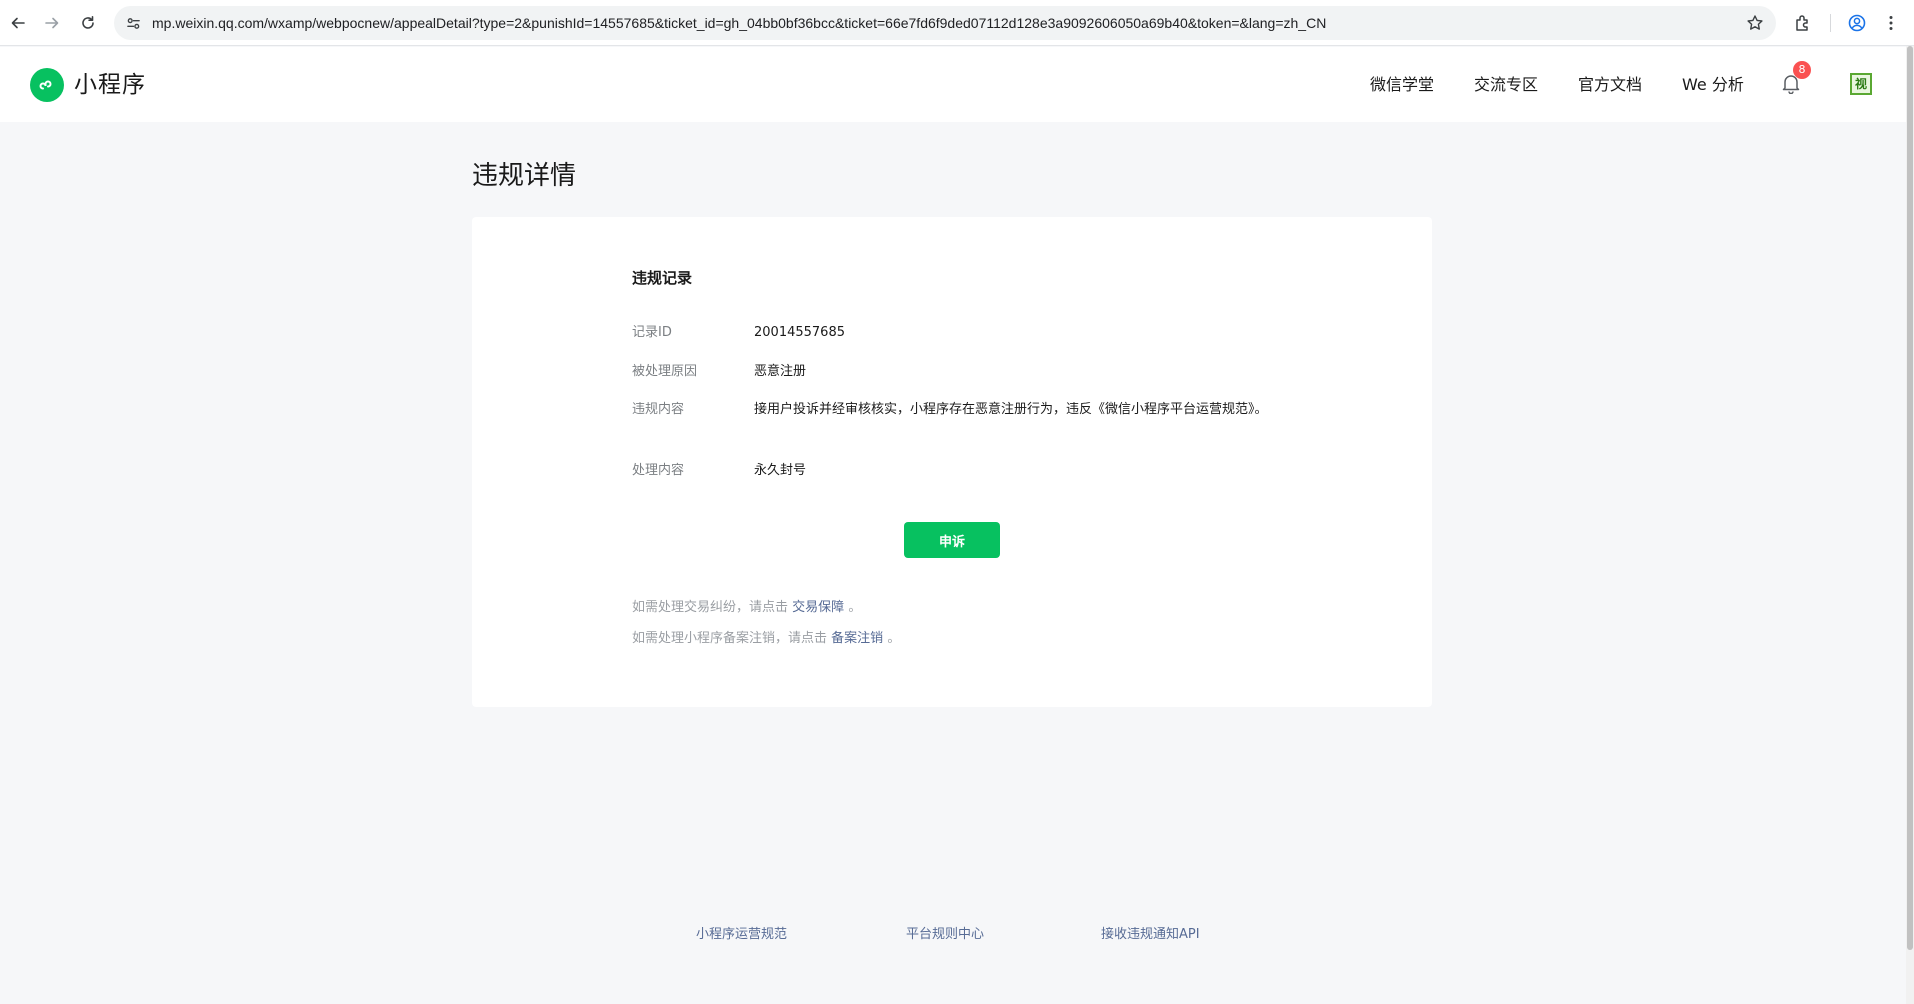  Describe the element at coordinates (524, 176) in the screenshot. I see `page-title: 违规详情` at that location.